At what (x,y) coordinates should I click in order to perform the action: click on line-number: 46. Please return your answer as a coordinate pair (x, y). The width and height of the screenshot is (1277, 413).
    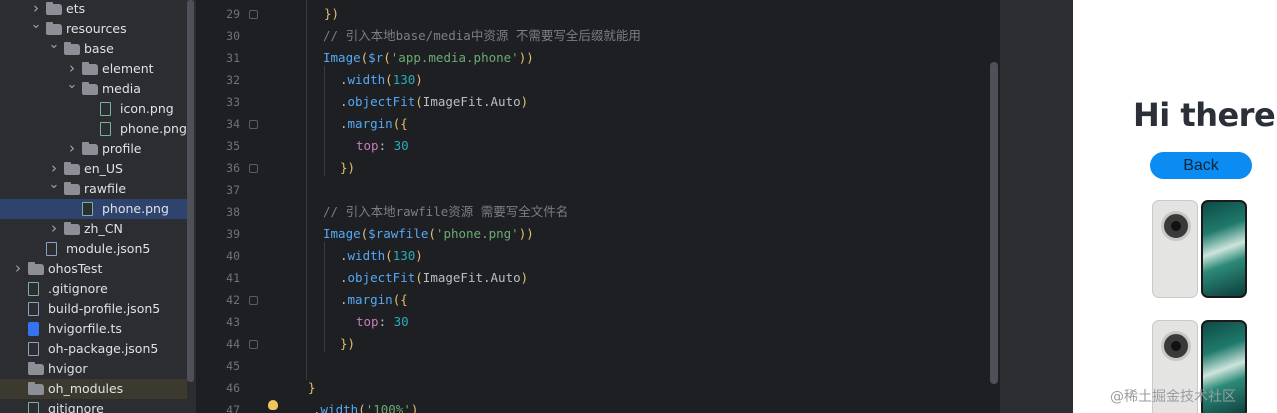
    Looking at the image, I should click on (233, 388).